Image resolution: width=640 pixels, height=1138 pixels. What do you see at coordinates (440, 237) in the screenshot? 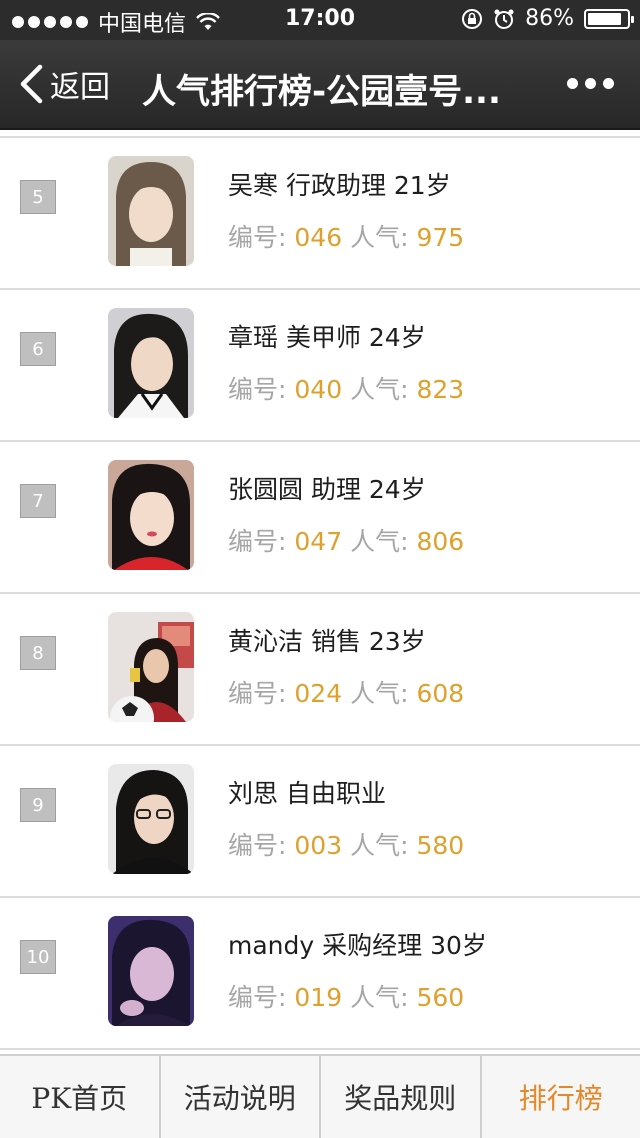
I see `entry-popularity: 975` at bounding box center [440, 237].